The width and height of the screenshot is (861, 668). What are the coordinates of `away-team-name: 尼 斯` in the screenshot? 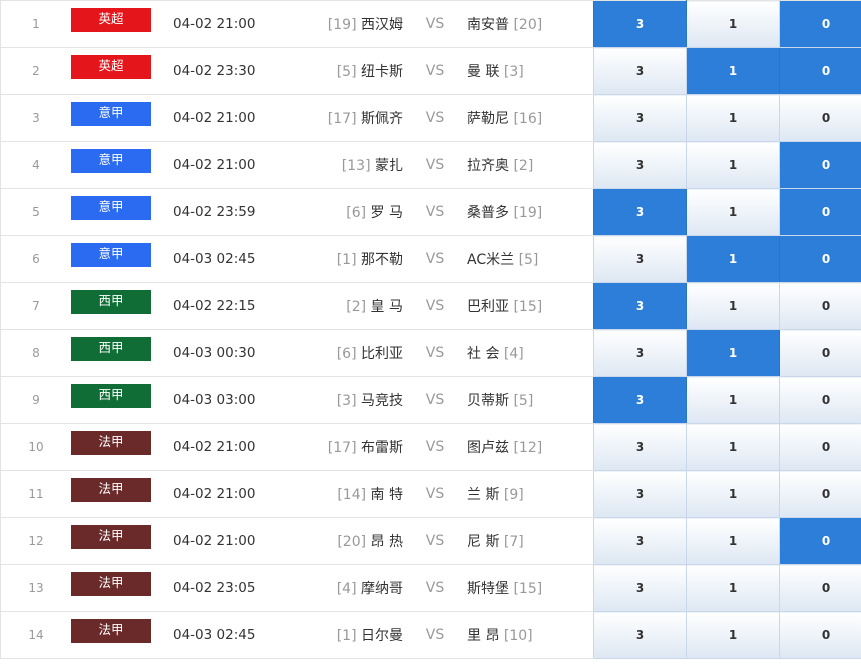 It's located at (483, 542).